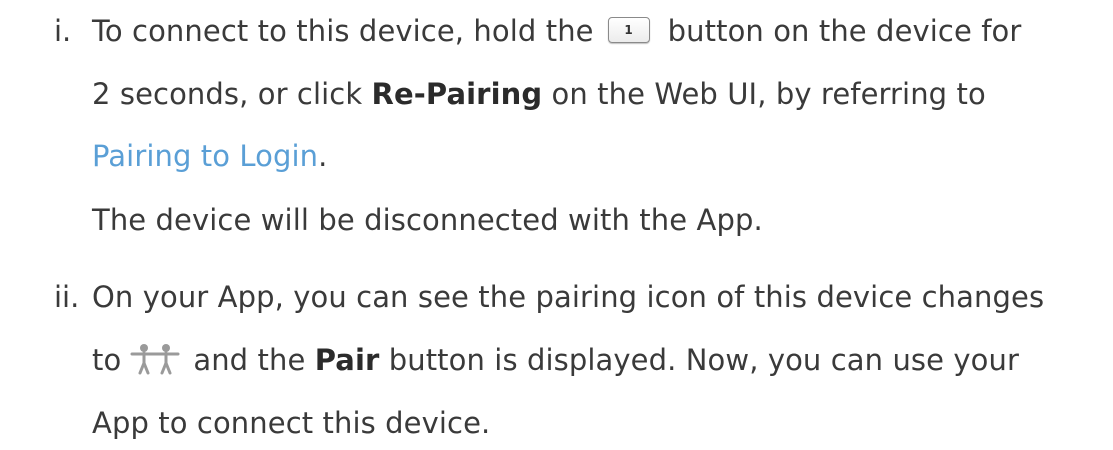 Image resolution: width=1113 pixels, height=450 pixels. I want to click on step-1-text-a: To connect to this device, hold the, so click(343, 31).